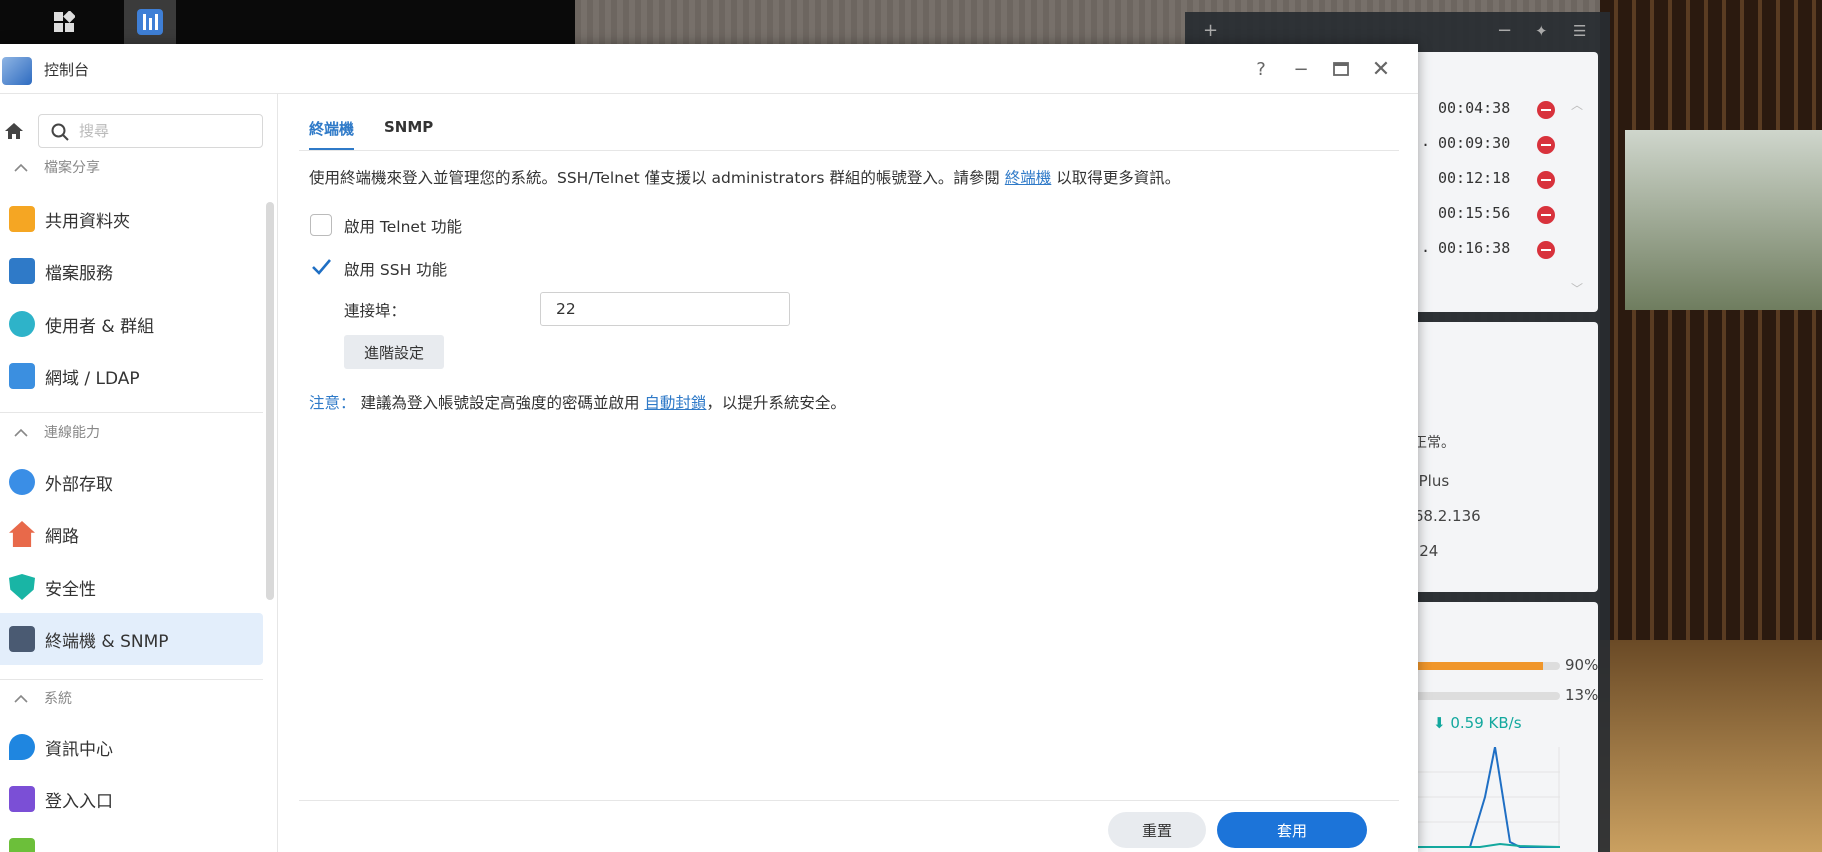  Describe the element at coordinates (1210, 30) in the screenshot. I see `add-widget-icon: +` at that location.